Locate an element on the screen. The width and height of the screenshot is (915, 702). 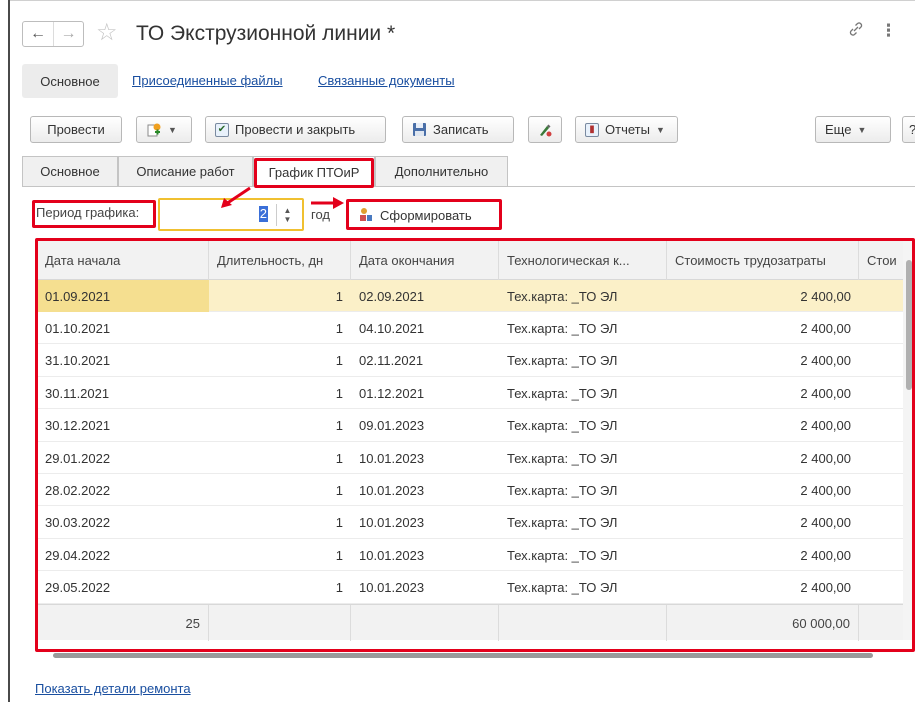
show-repair-details-link: Показать детали ремонта is located at coordinates (113, 688).